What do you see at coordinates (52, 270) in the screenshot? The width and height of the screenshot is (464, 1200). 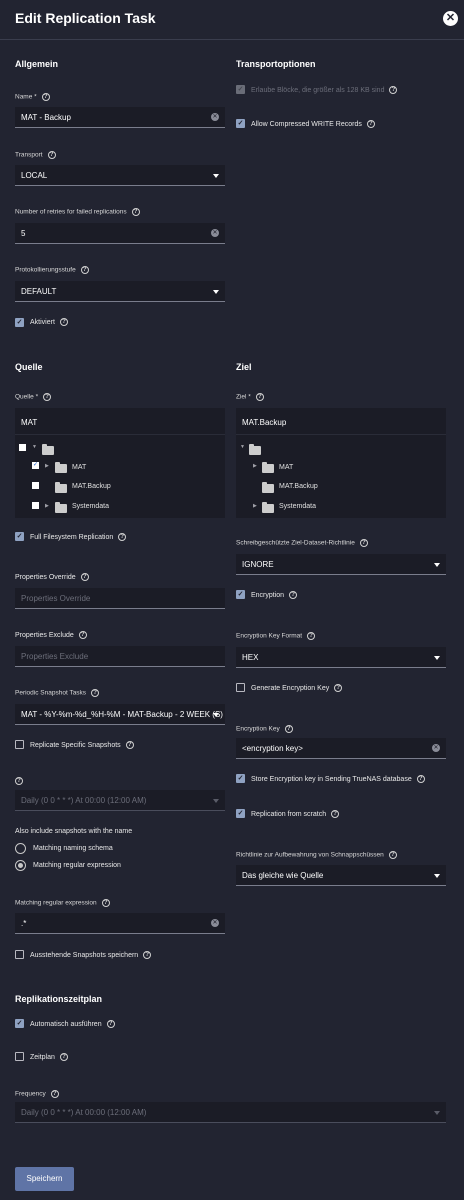 I see `log-level-label: Protokollierungsstufe?` at bounding box center [52, 270].